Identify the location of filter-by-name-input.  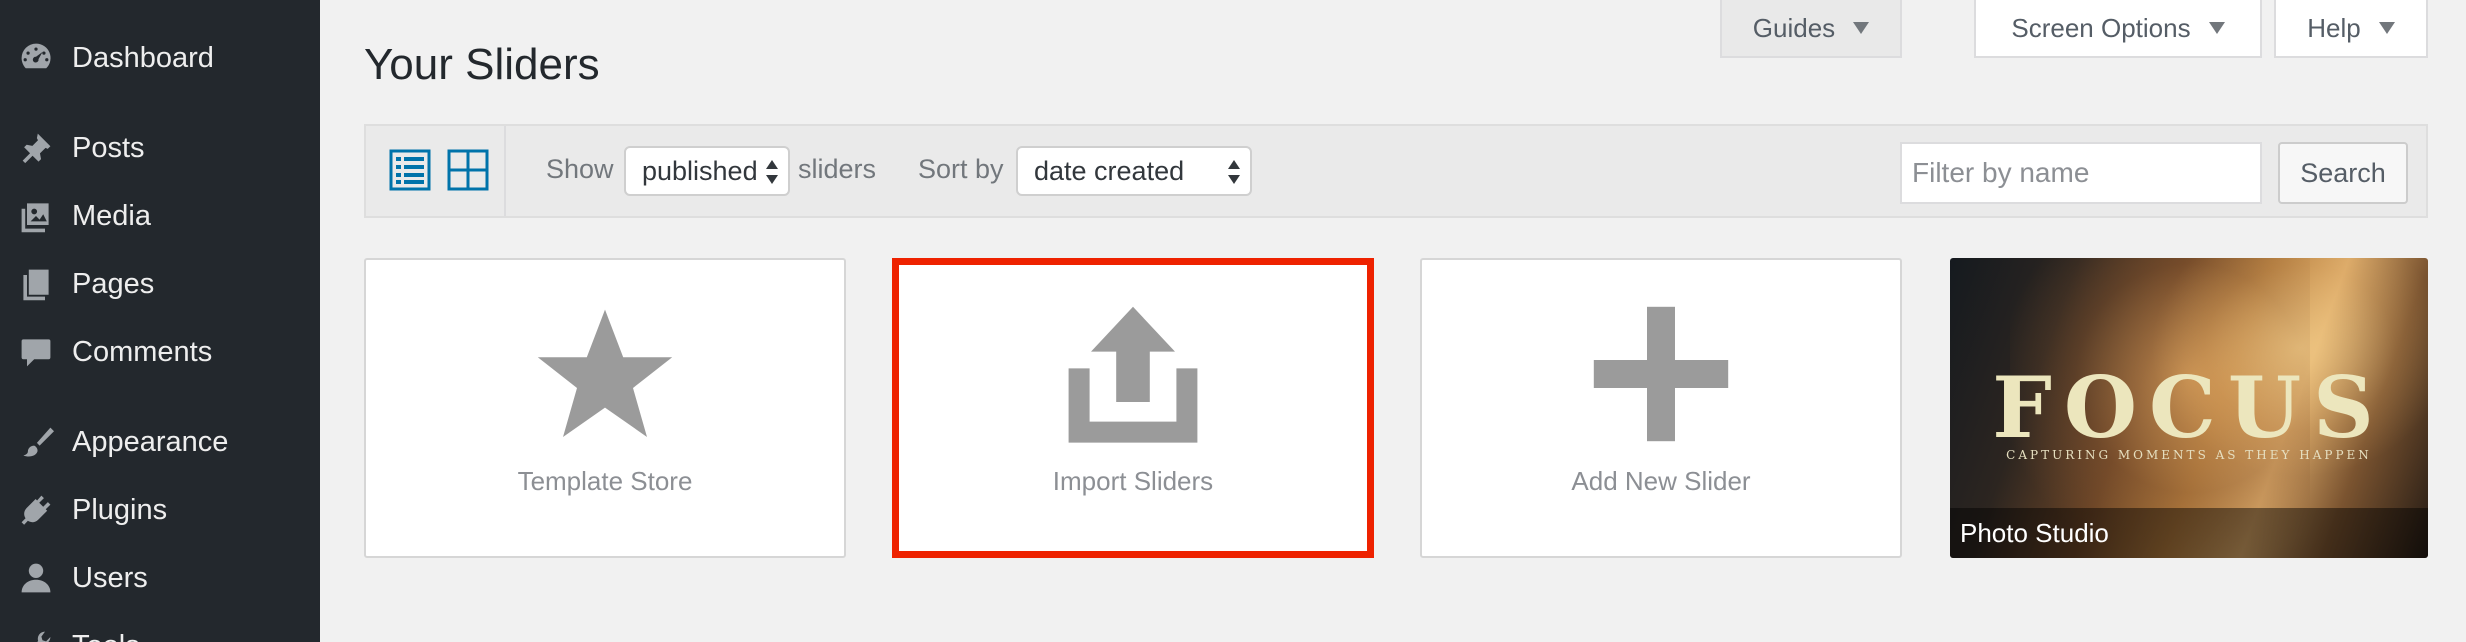
(2081, 173).